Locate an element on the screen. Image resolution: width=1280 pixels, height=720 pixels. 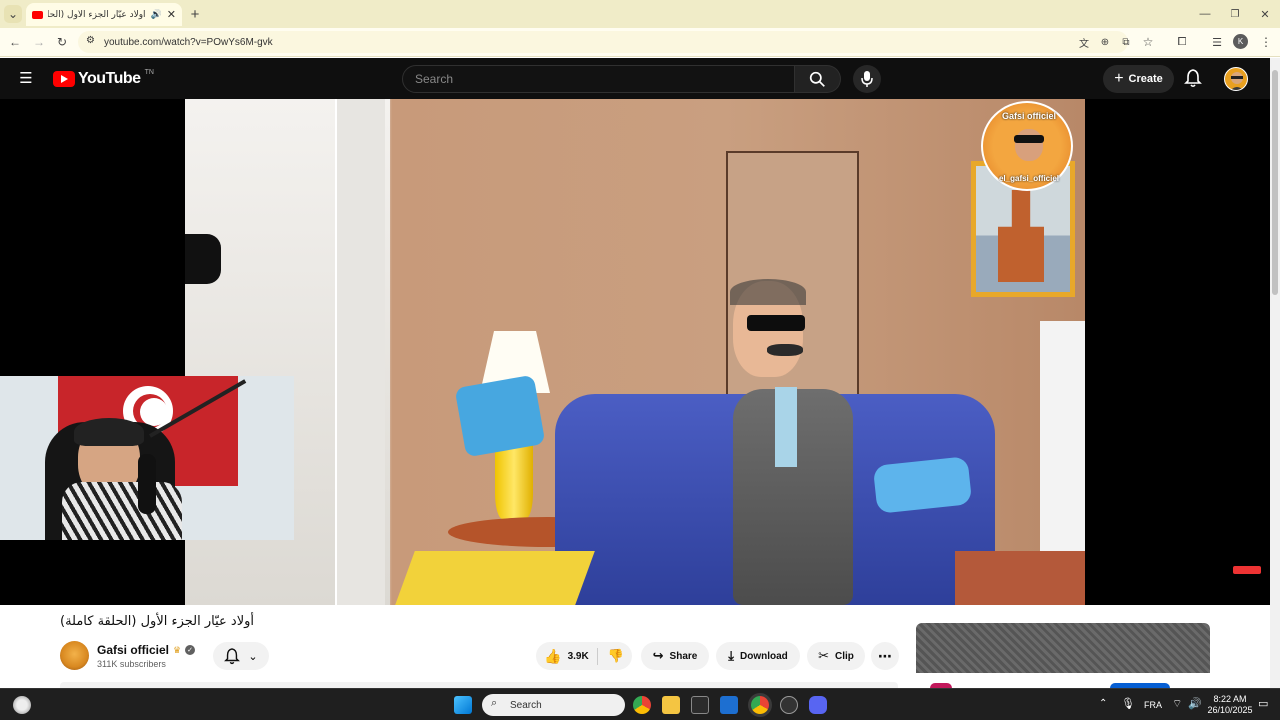
browser-tab-active: أولاد عيّار الجزء الأول (الحلقة ... 🔊 ✕ is located at coordinates (104, 14).